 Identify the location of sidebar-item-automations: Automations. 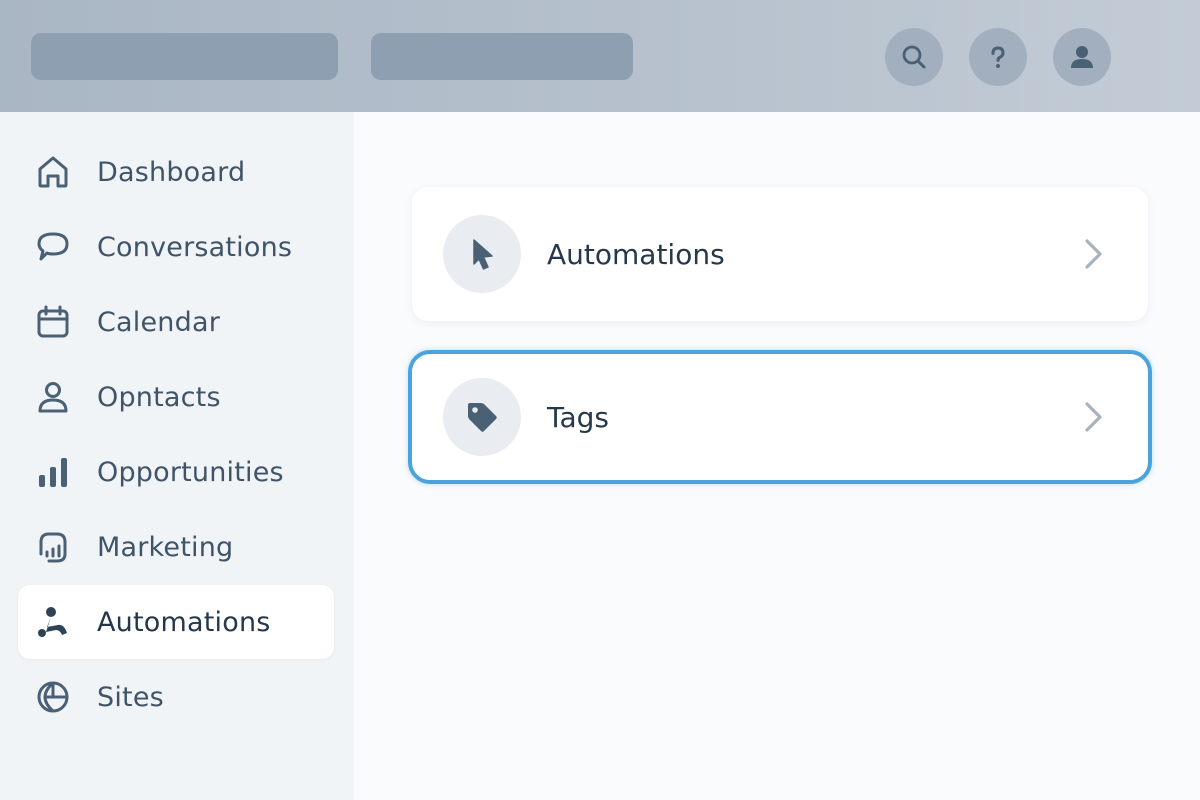
(176, 622).